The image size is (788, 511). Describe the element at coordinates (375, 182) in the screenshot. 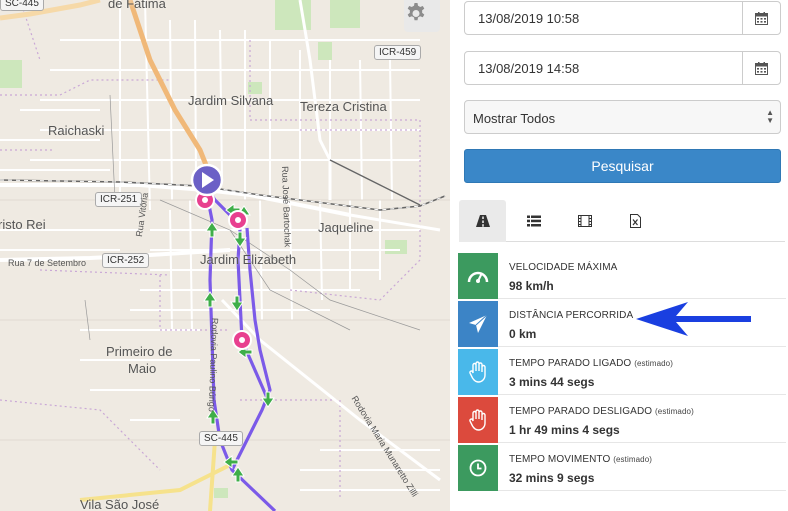

I see `railway-branch` at that location.